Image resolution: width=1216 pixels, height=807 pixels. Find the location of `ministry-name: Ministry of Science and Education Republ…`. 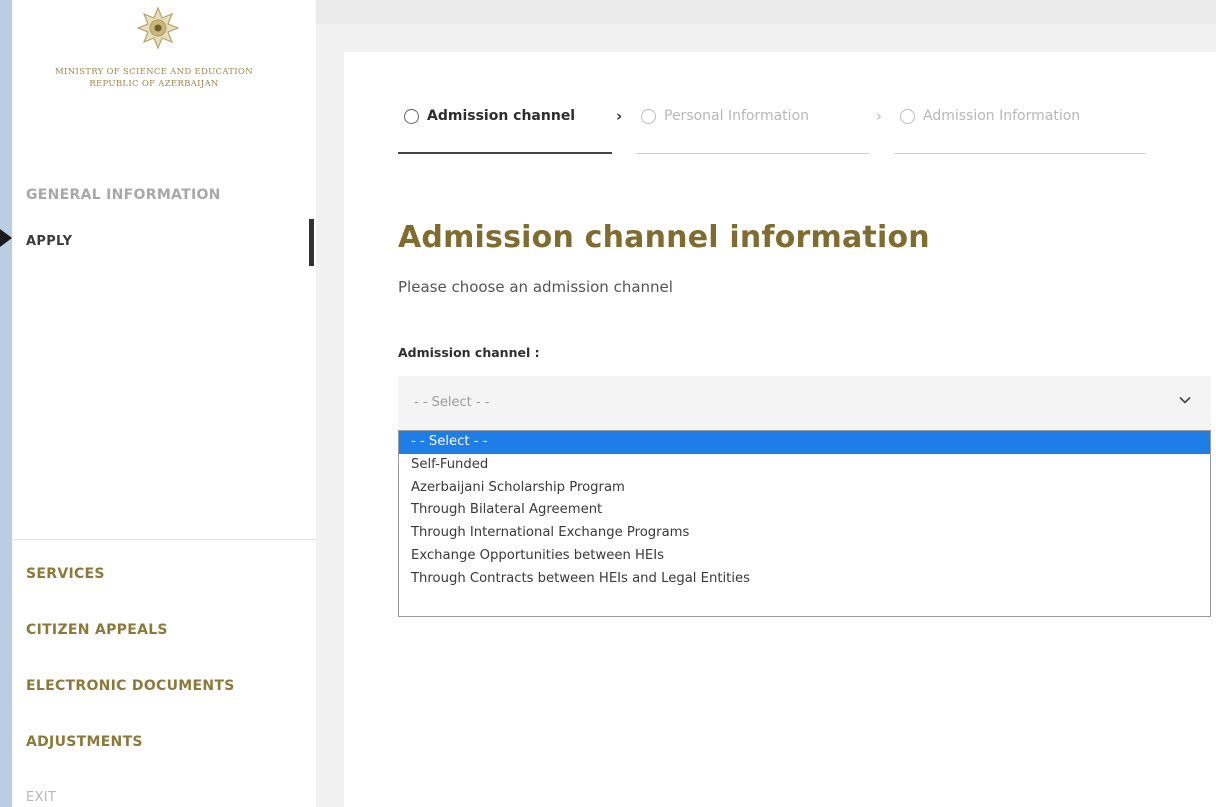

ministry-name: Ministry of Science and Education Republ… is located at coordinates (154, 78).